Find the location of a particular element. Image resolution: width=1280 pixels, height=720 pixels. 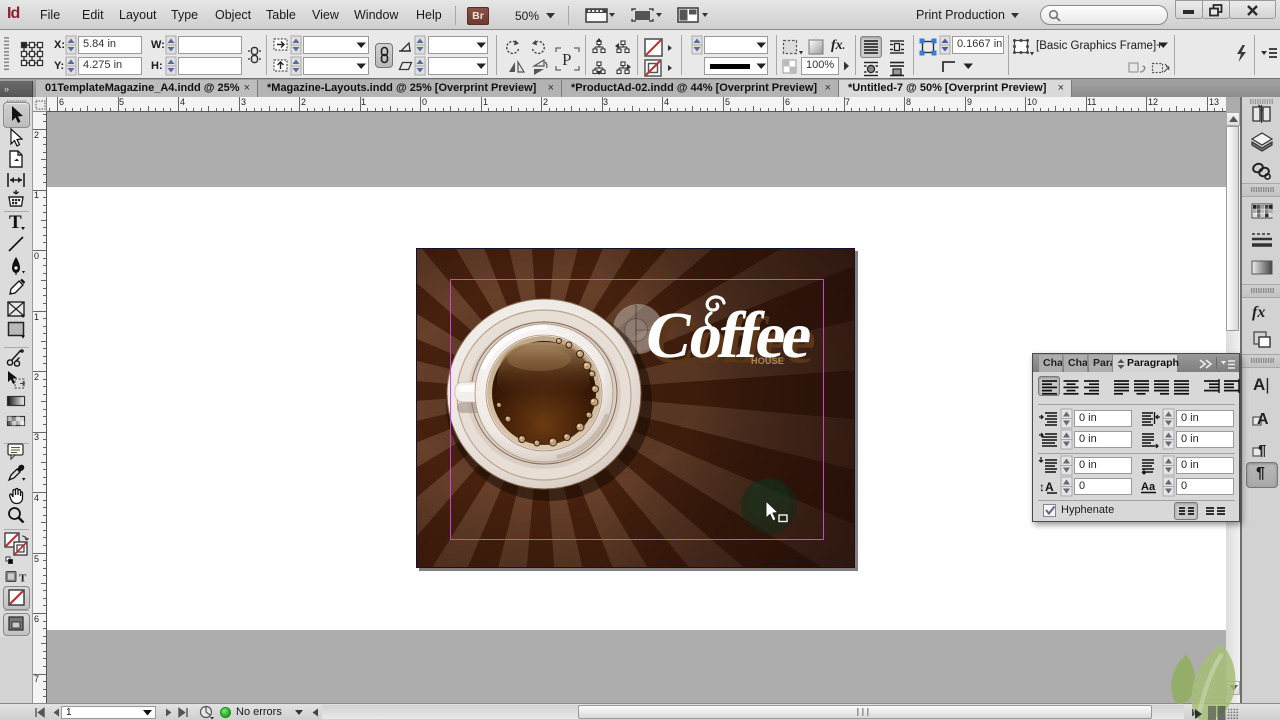

svg-text: Coffee is located at coordinates (728, 335).